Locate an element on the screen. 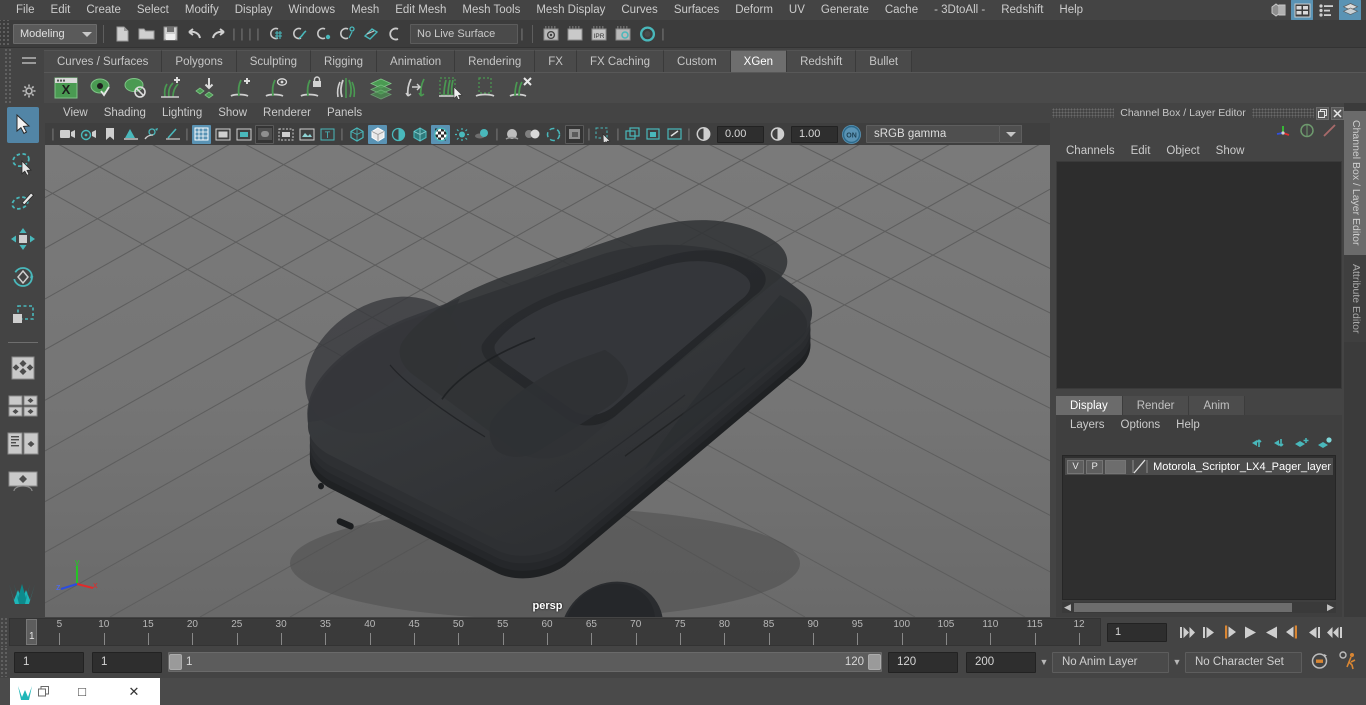 The height and width of the screenshot is (705, 1366). scroll-right-arrow-icon: ▶ is located at coordinates (1330, 607).